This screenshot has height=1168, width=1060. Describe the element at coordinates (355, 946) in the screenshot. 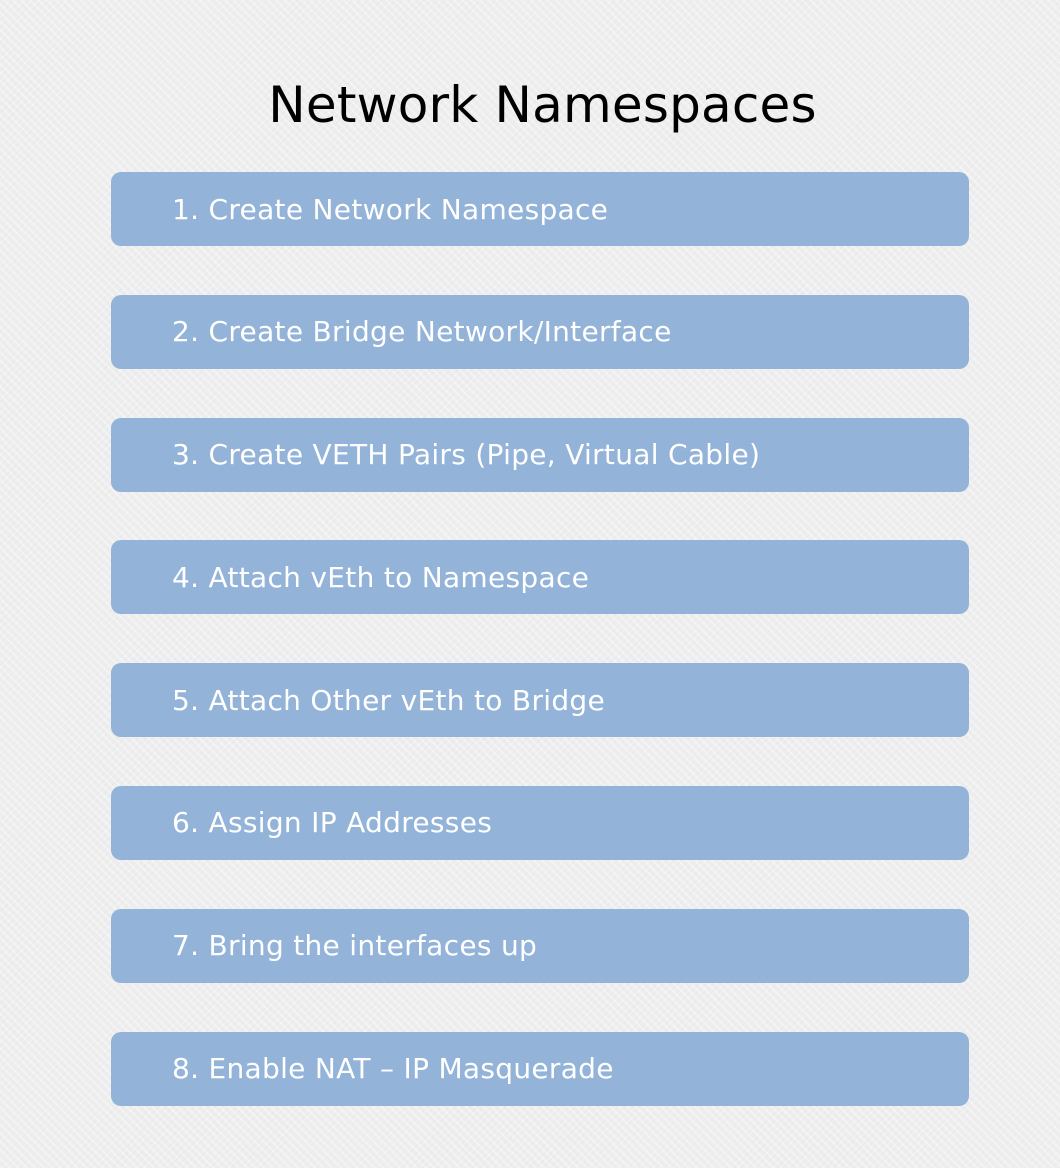

I see `step-label: 7. Bring the interfaces up` at that location.